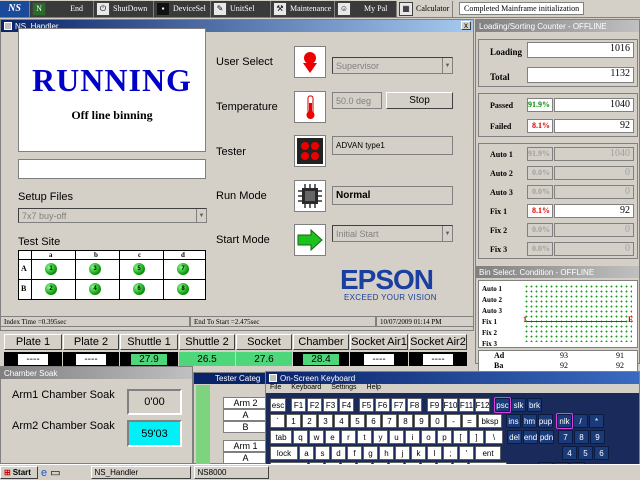 The height and width of the screenshot is (480, 640). Describe the element at coordinates (414, 405) in the screenshot. I see `key-F8: F8` at that location.